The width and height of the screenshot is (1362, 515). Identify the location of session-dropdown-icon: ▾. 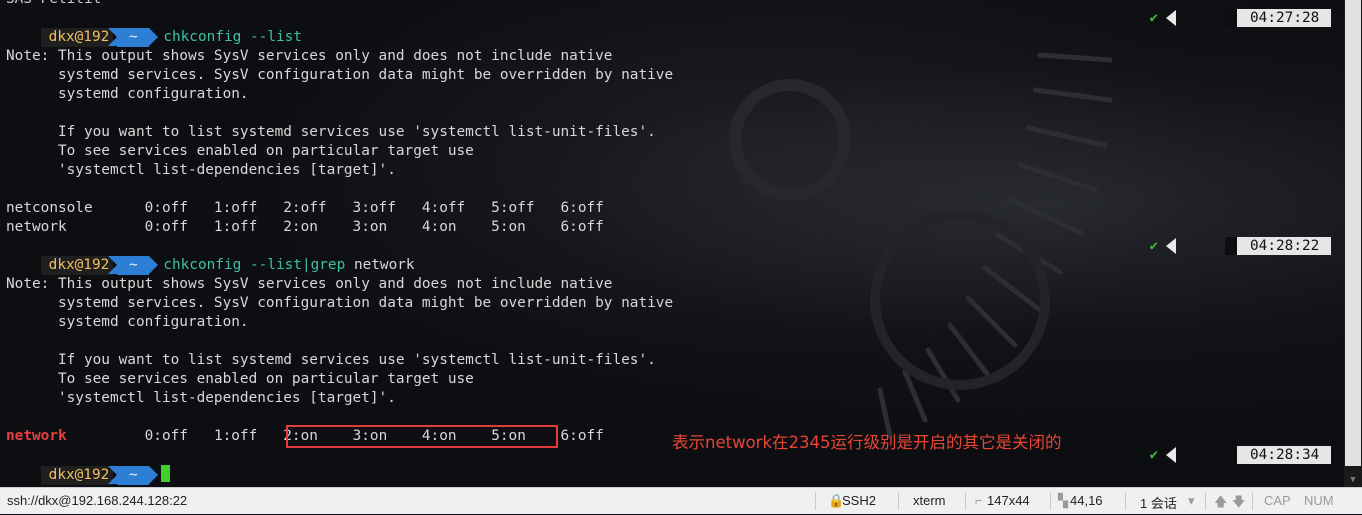
(1191, 501).